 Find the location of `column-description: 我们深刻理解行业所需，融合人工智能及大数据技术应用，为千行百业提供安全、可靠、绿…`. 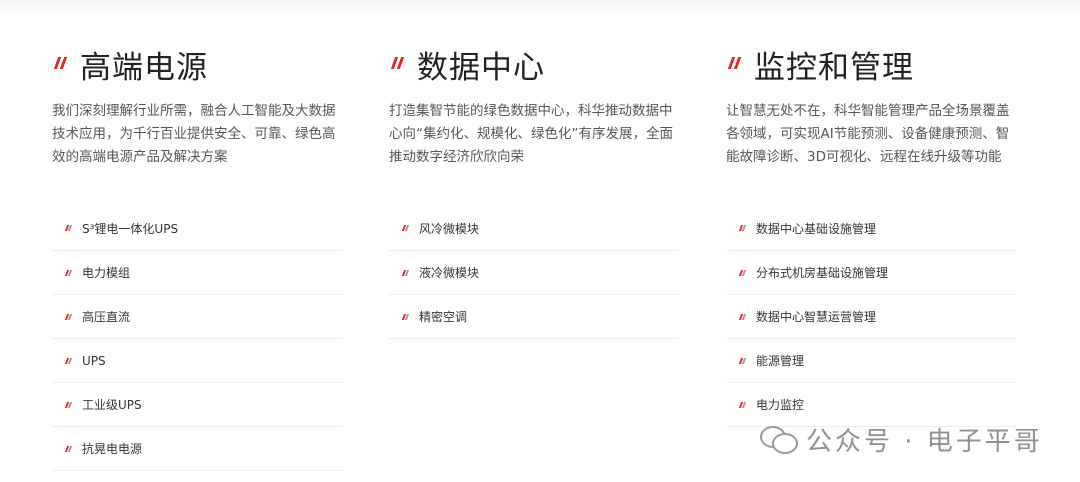

column-description: 我们深刻理解行业所需，融合人工智能及大数据技术应用，为千行百业提供安全、可靠、绿… is located at coordinates (194, 134).